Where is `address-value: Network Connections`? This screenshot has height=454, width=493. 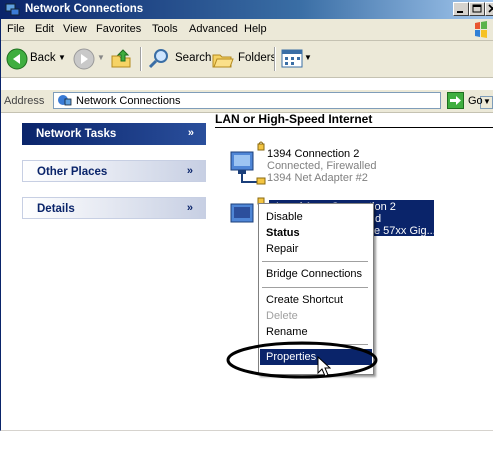
address-value: Network Connections is located at coordinates (128, 101).